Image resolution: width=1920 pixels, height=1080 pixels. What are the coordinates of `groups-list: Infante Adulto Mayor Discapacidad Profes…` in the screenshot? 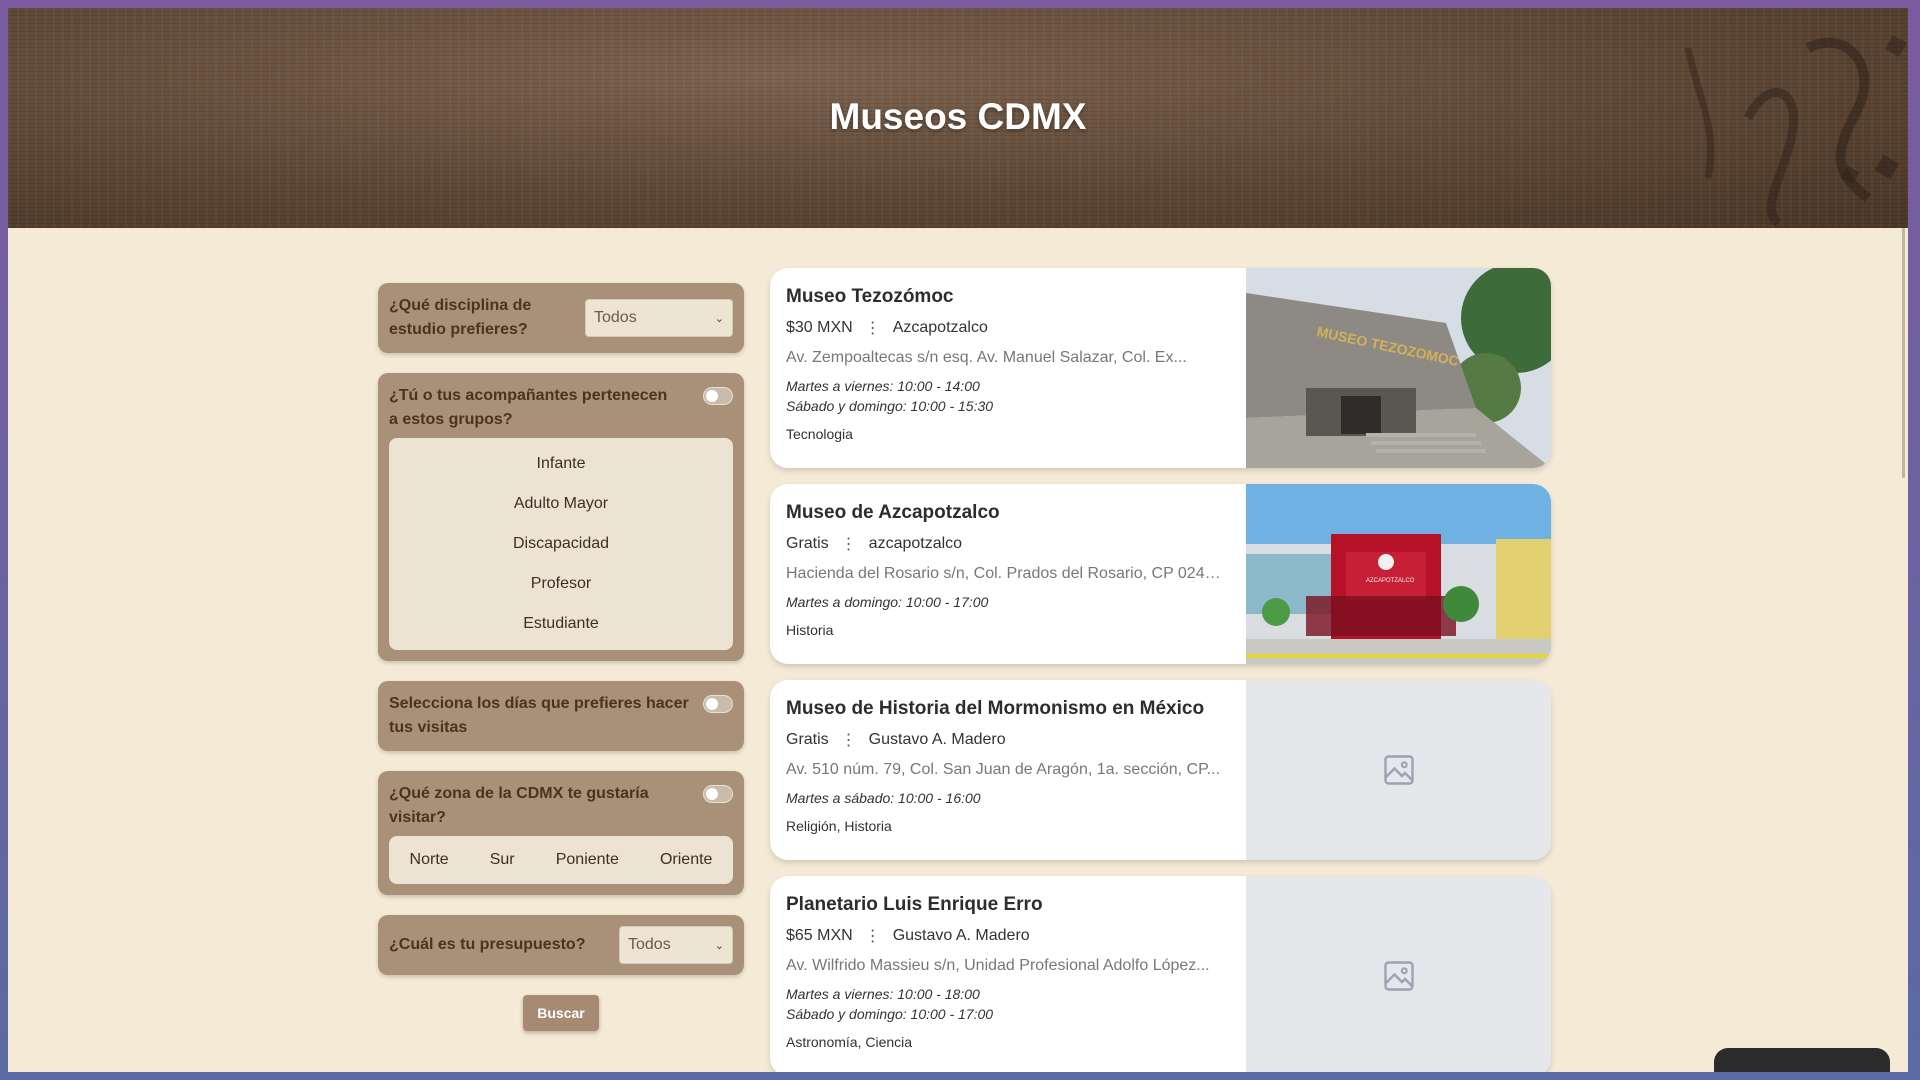 It's located at (561, 544).